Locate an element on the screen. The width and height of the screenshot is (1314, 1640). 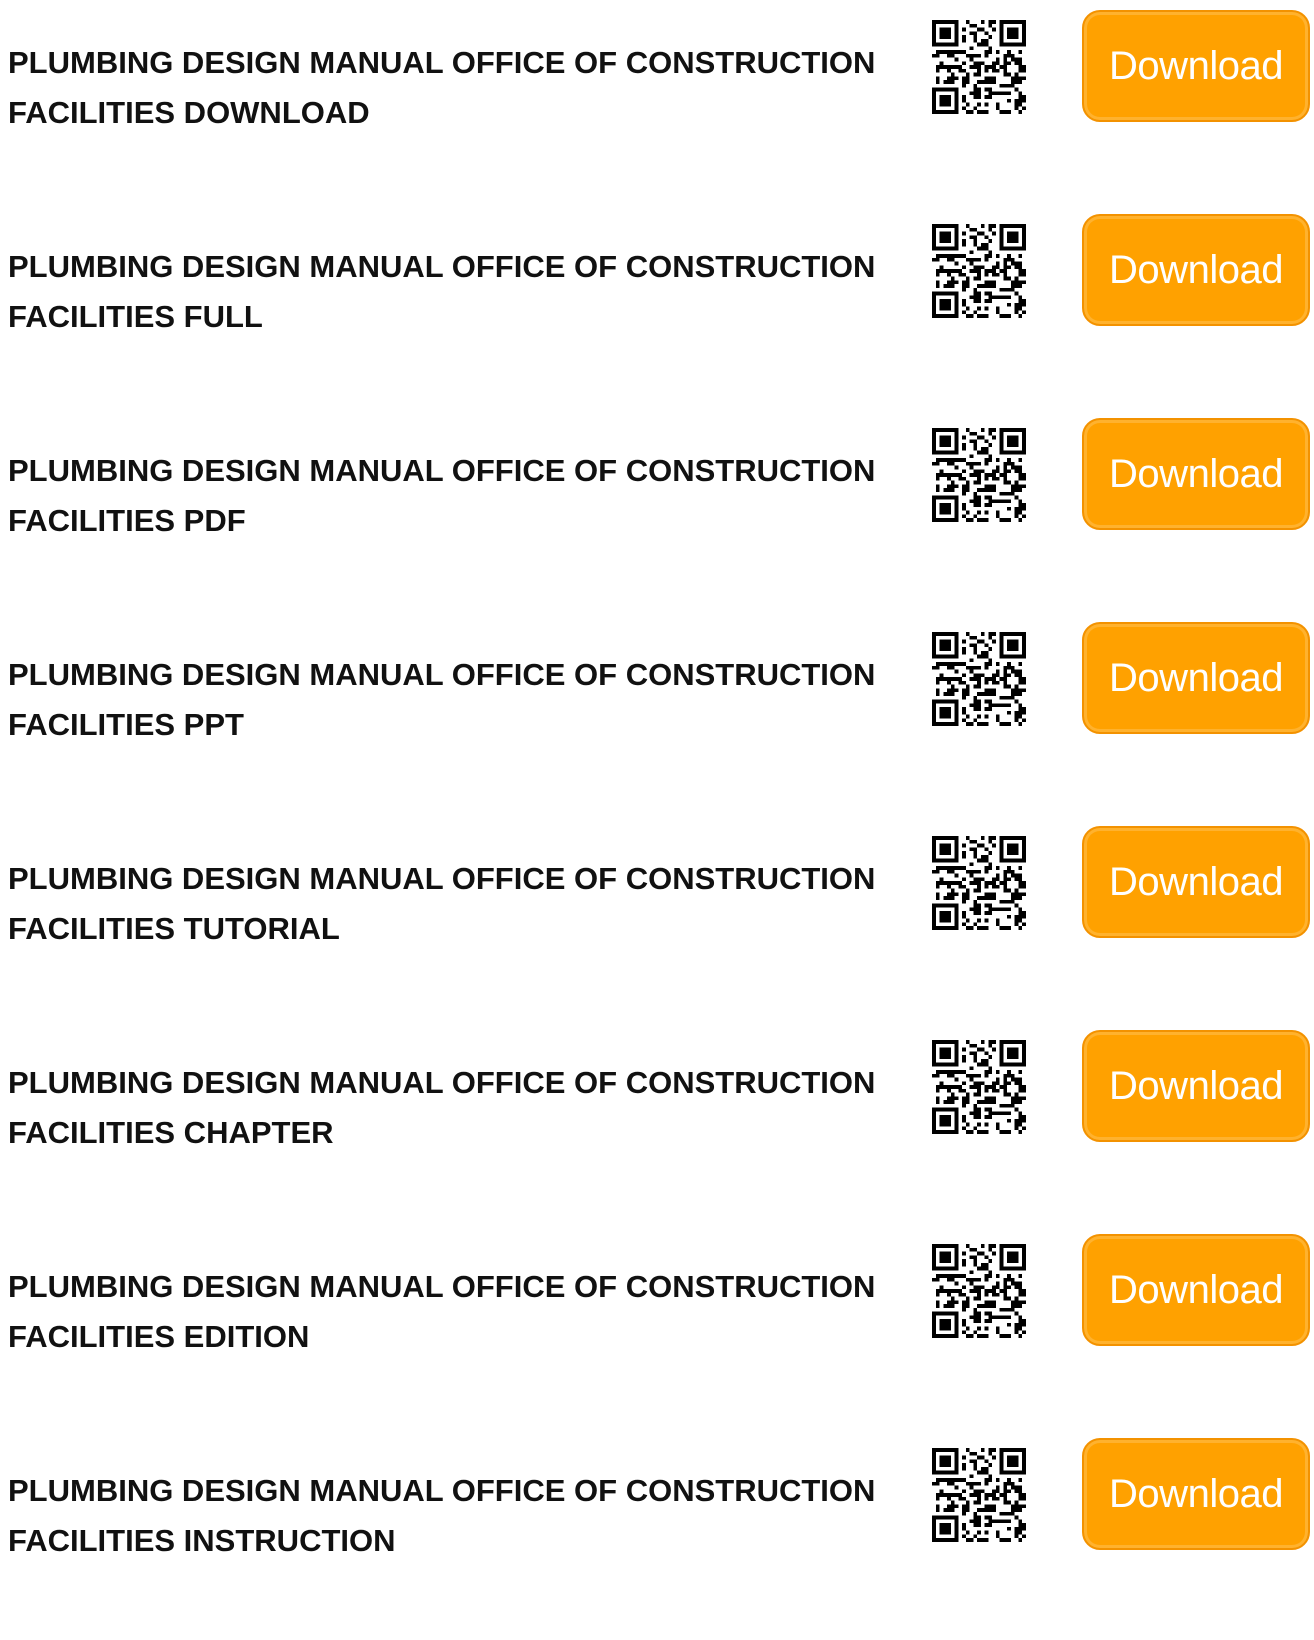
download-button-label: Download is located at coordinates (1196, 65).